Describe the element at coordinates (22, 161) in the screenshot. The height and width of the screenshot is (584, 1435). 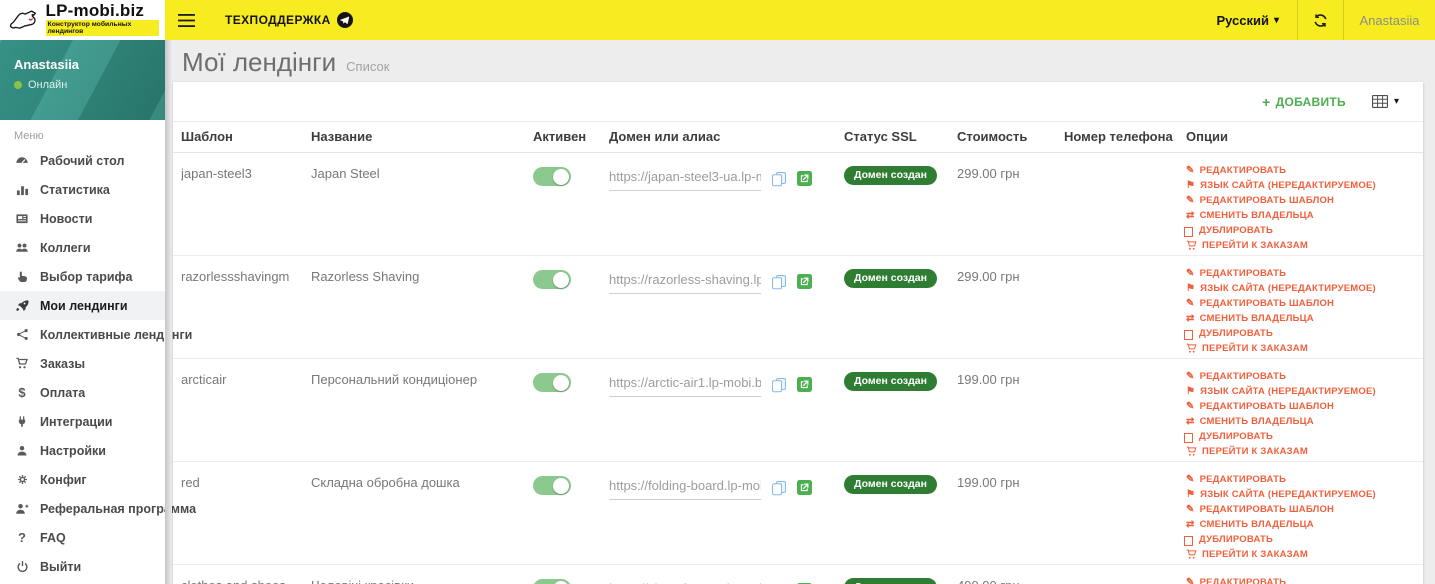
I see `dashboard-icon` at that location.